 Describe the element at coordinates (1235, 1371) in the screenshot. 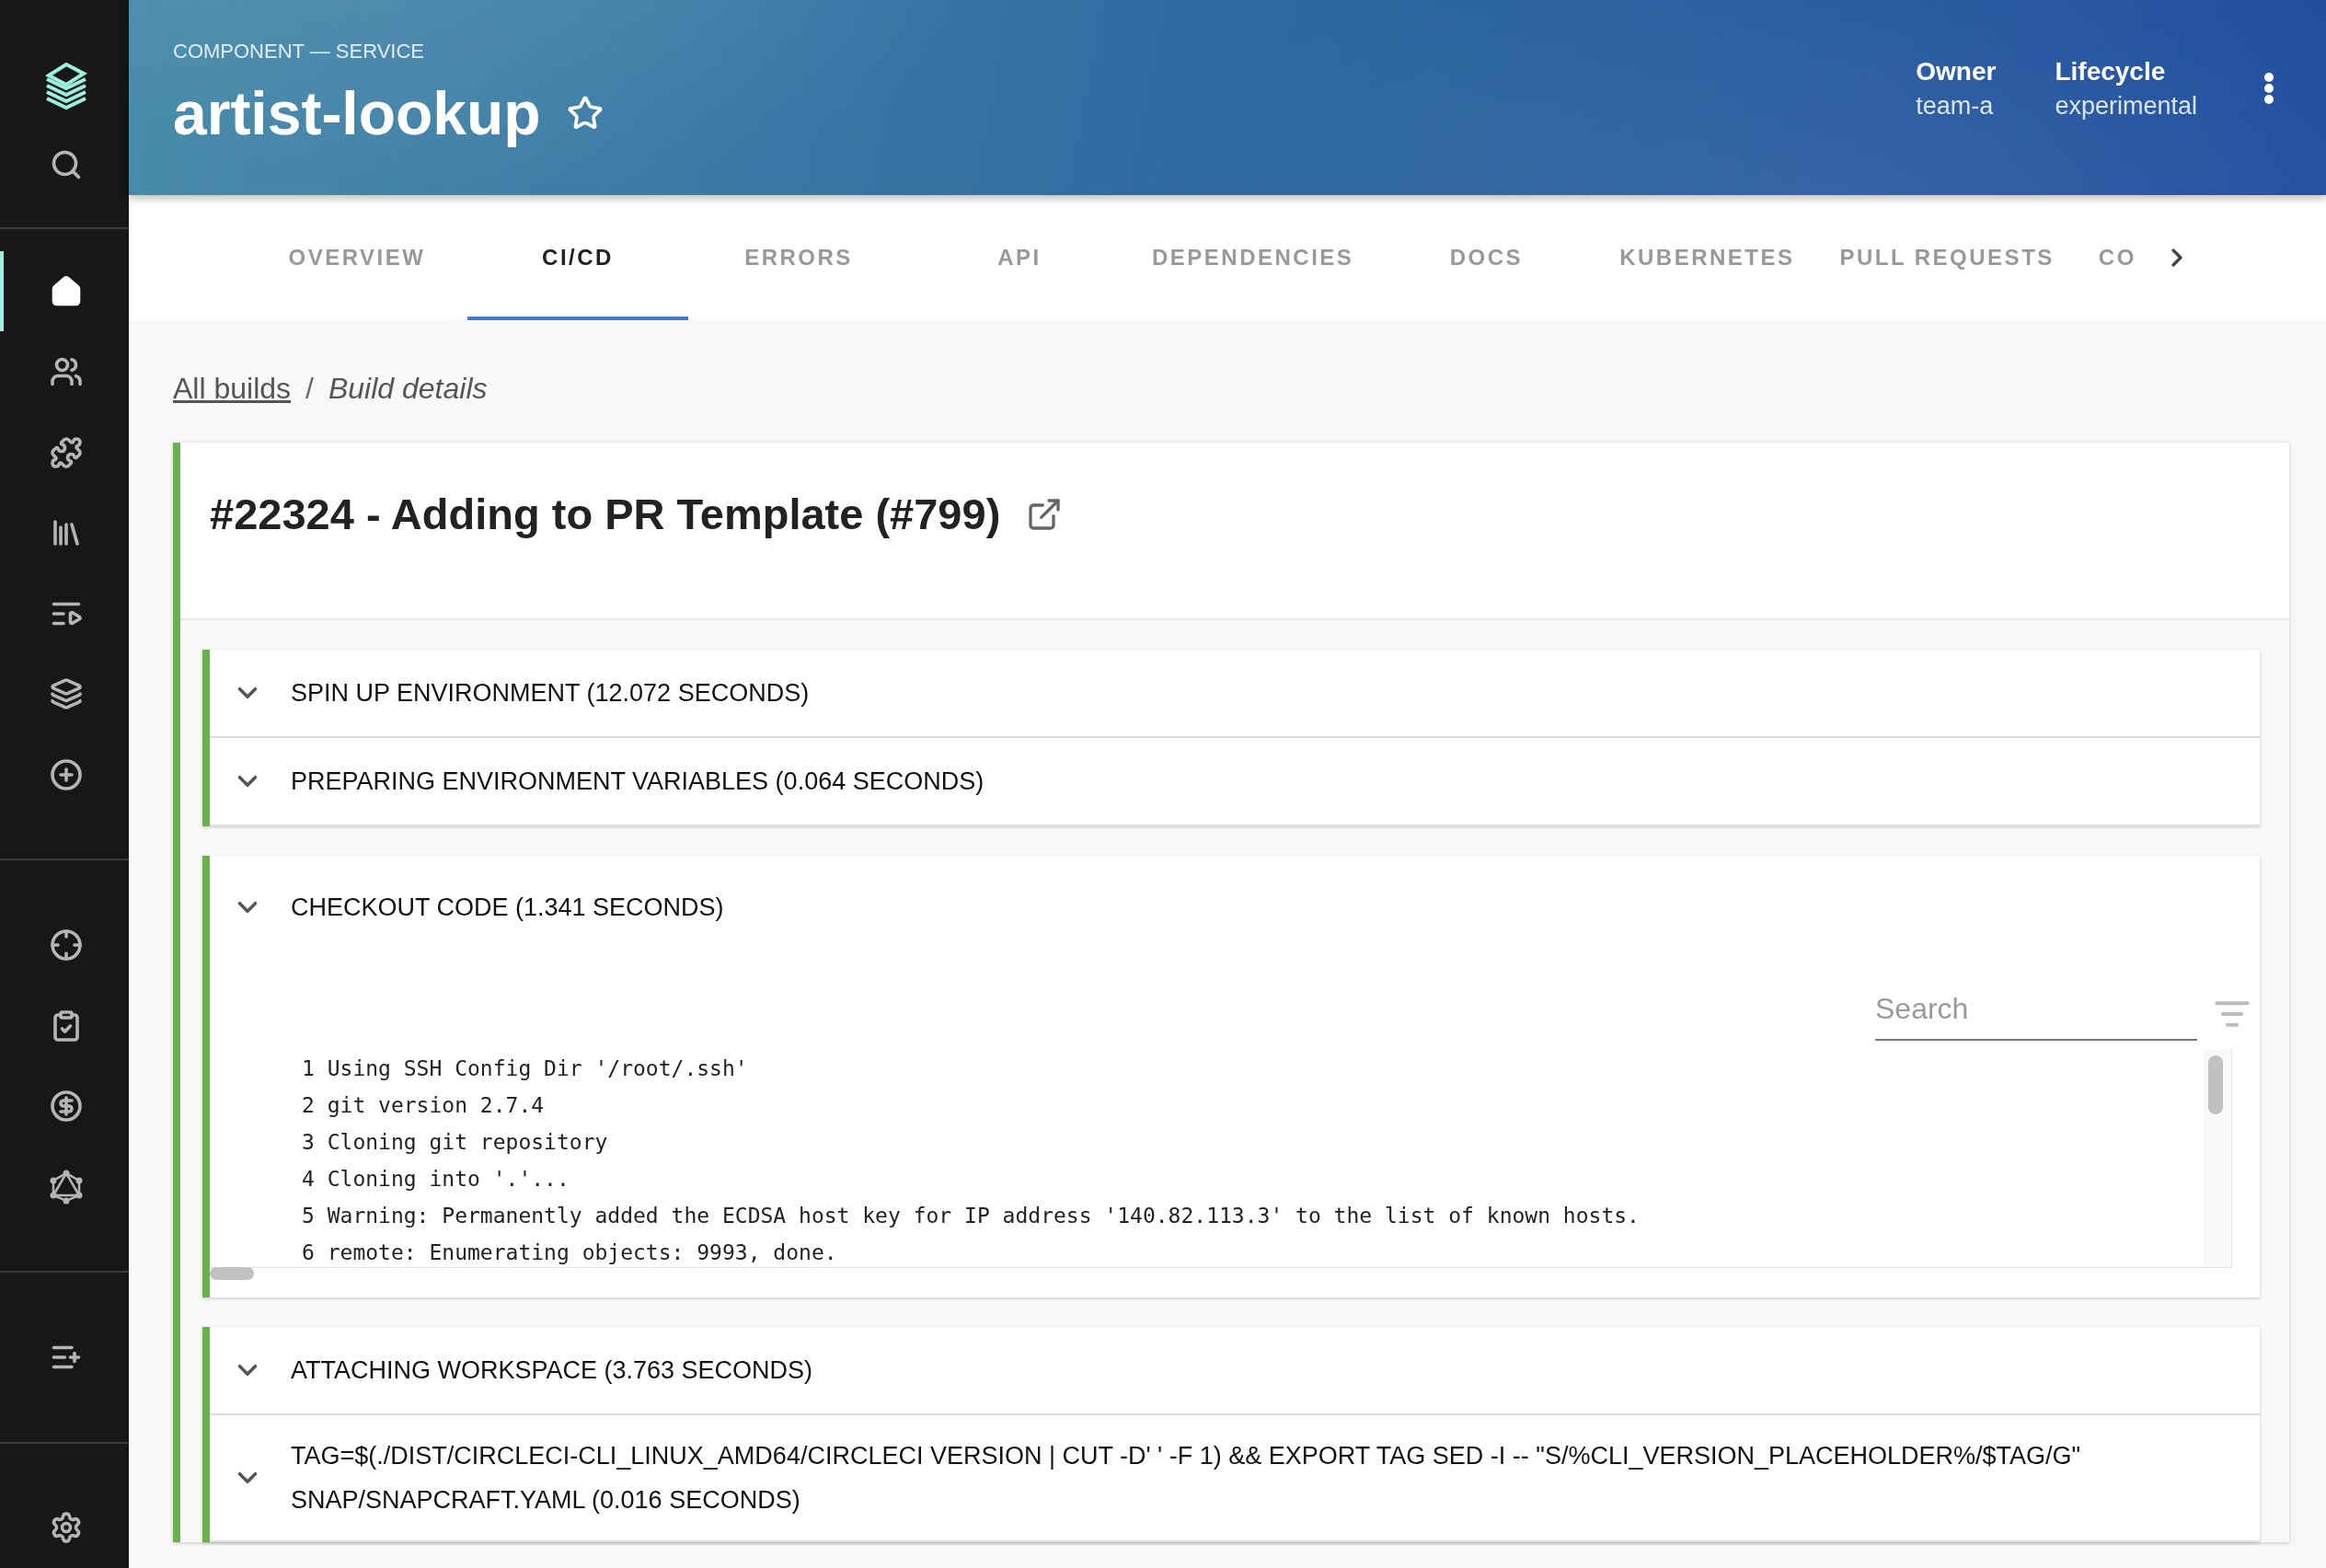

I see `step-header: ATTACHING WORKSPACE (3.763 SECONDS)` at that location.